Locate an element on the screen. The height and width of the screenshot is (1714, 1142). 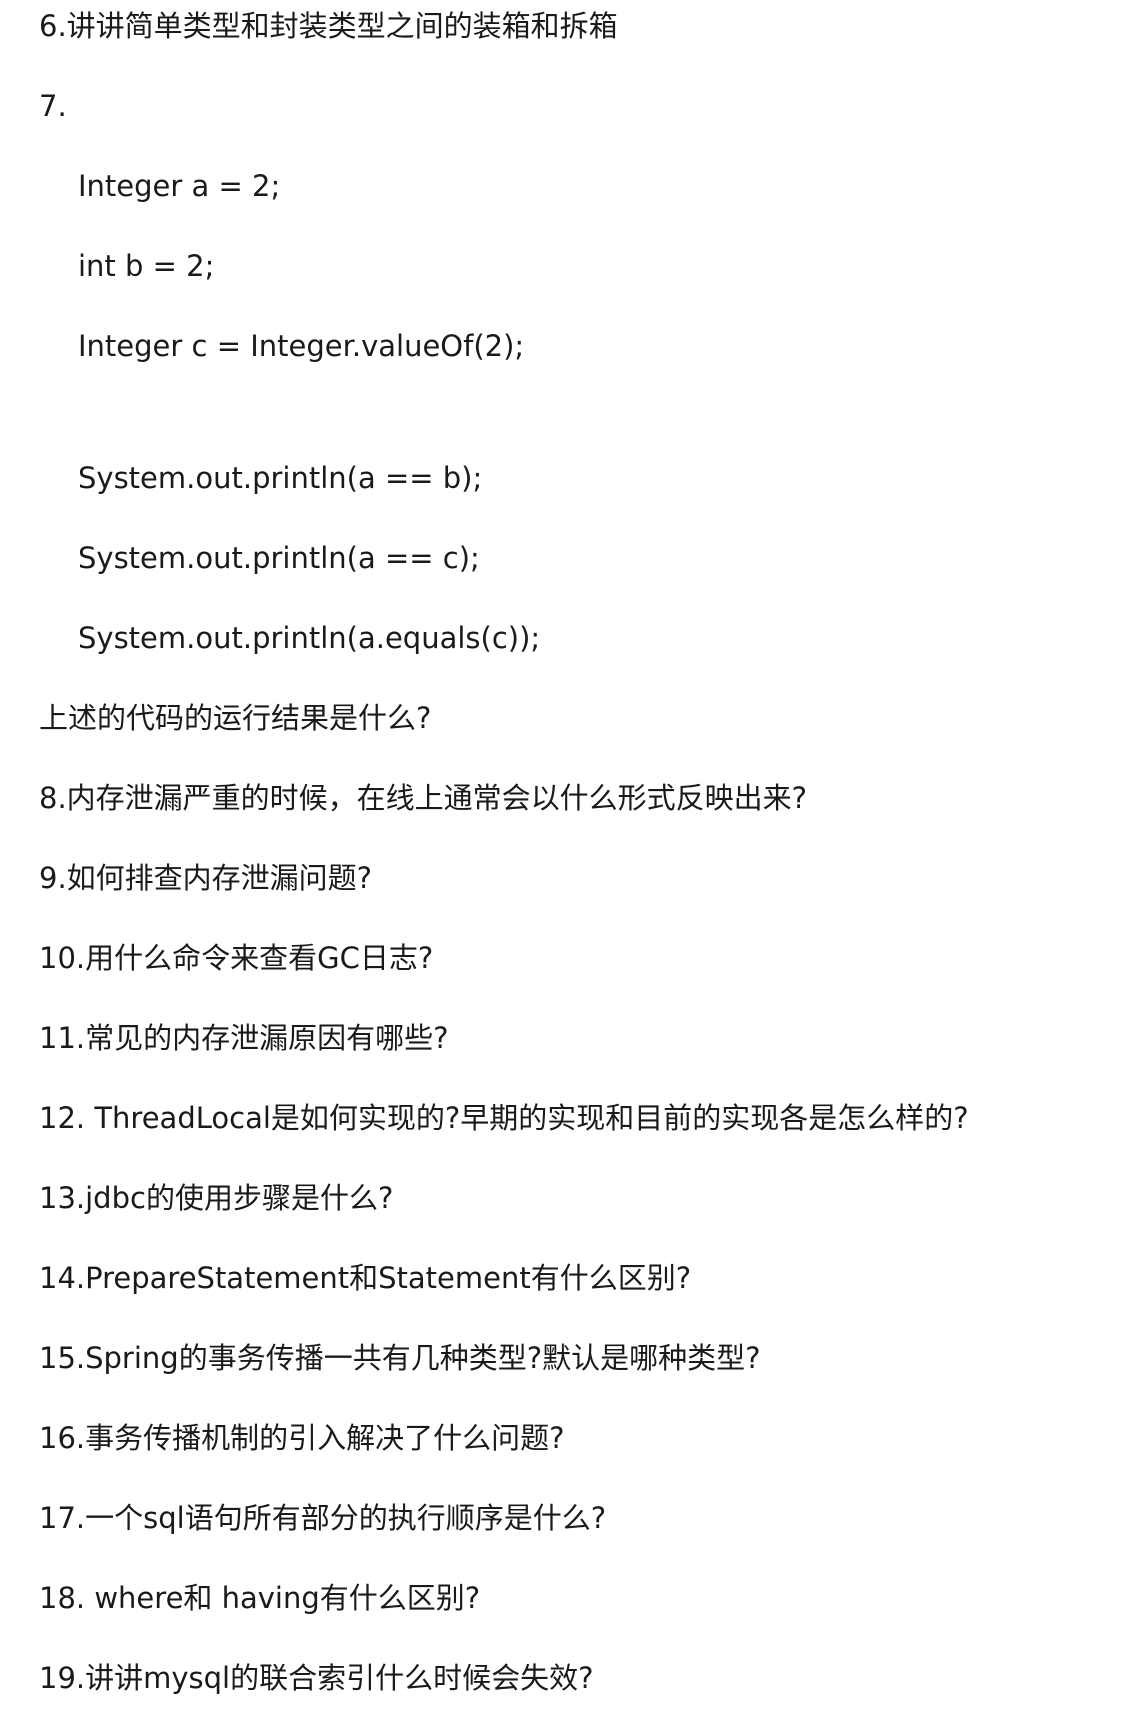
question-7-label: 7. is located at coordinates (53, 106).